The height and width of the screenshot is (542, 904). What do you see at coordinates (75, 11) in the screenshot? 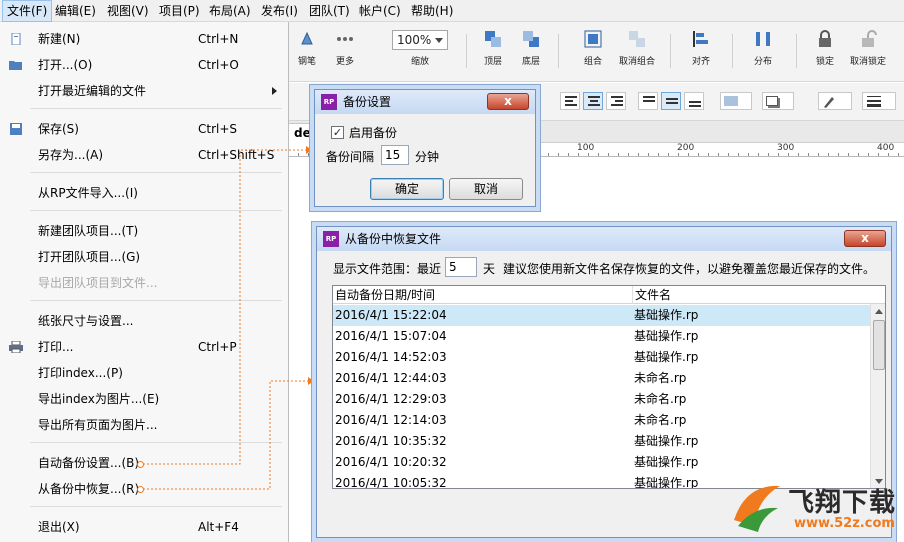
I see `menu-edit: 编辑(E)` at bounding box center [75, 11].